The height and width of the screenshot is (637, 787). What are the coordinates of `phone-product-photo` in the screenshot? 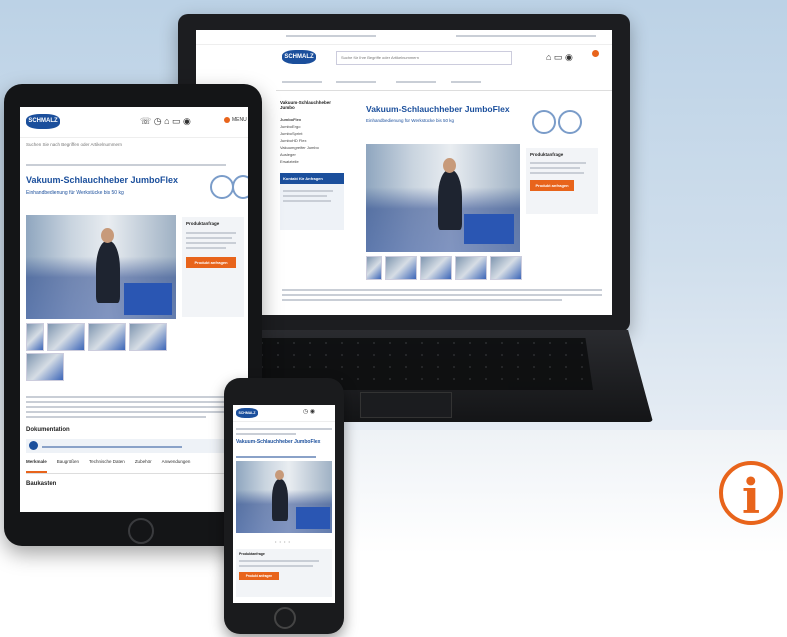 It's located at (284, 497).